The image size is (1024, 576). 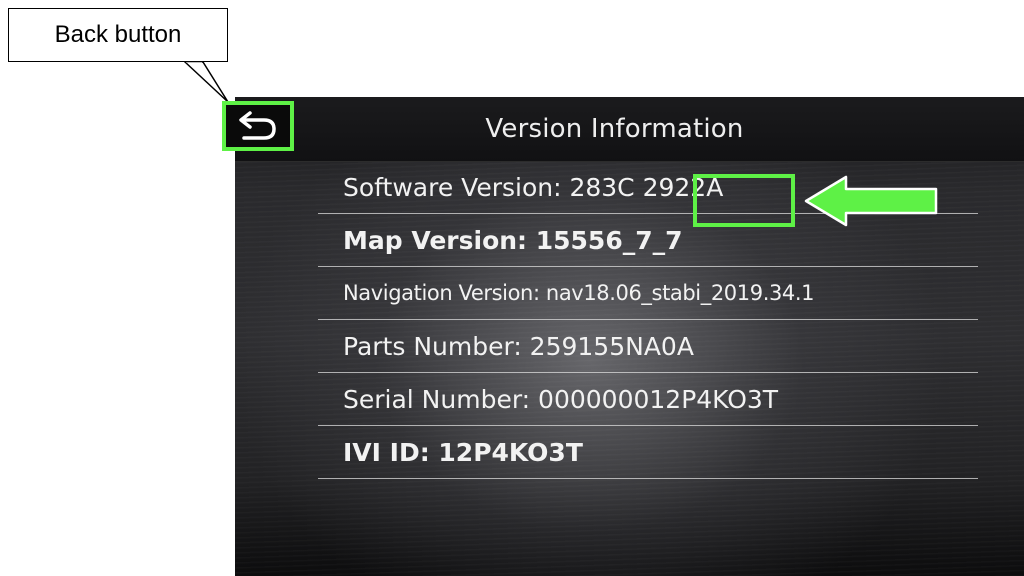 I want to click on list-item-ivi-id: IVI ID: 12P4KO3T, so click(x=648, y=452).